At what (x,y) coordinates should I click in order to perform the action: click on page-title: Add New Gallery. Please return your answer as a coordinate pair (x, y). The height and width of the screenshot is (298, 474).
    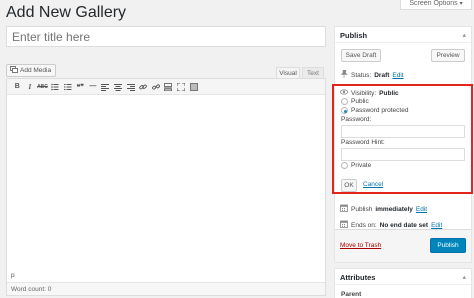
    Looking at the image, I should click on (66, 12).